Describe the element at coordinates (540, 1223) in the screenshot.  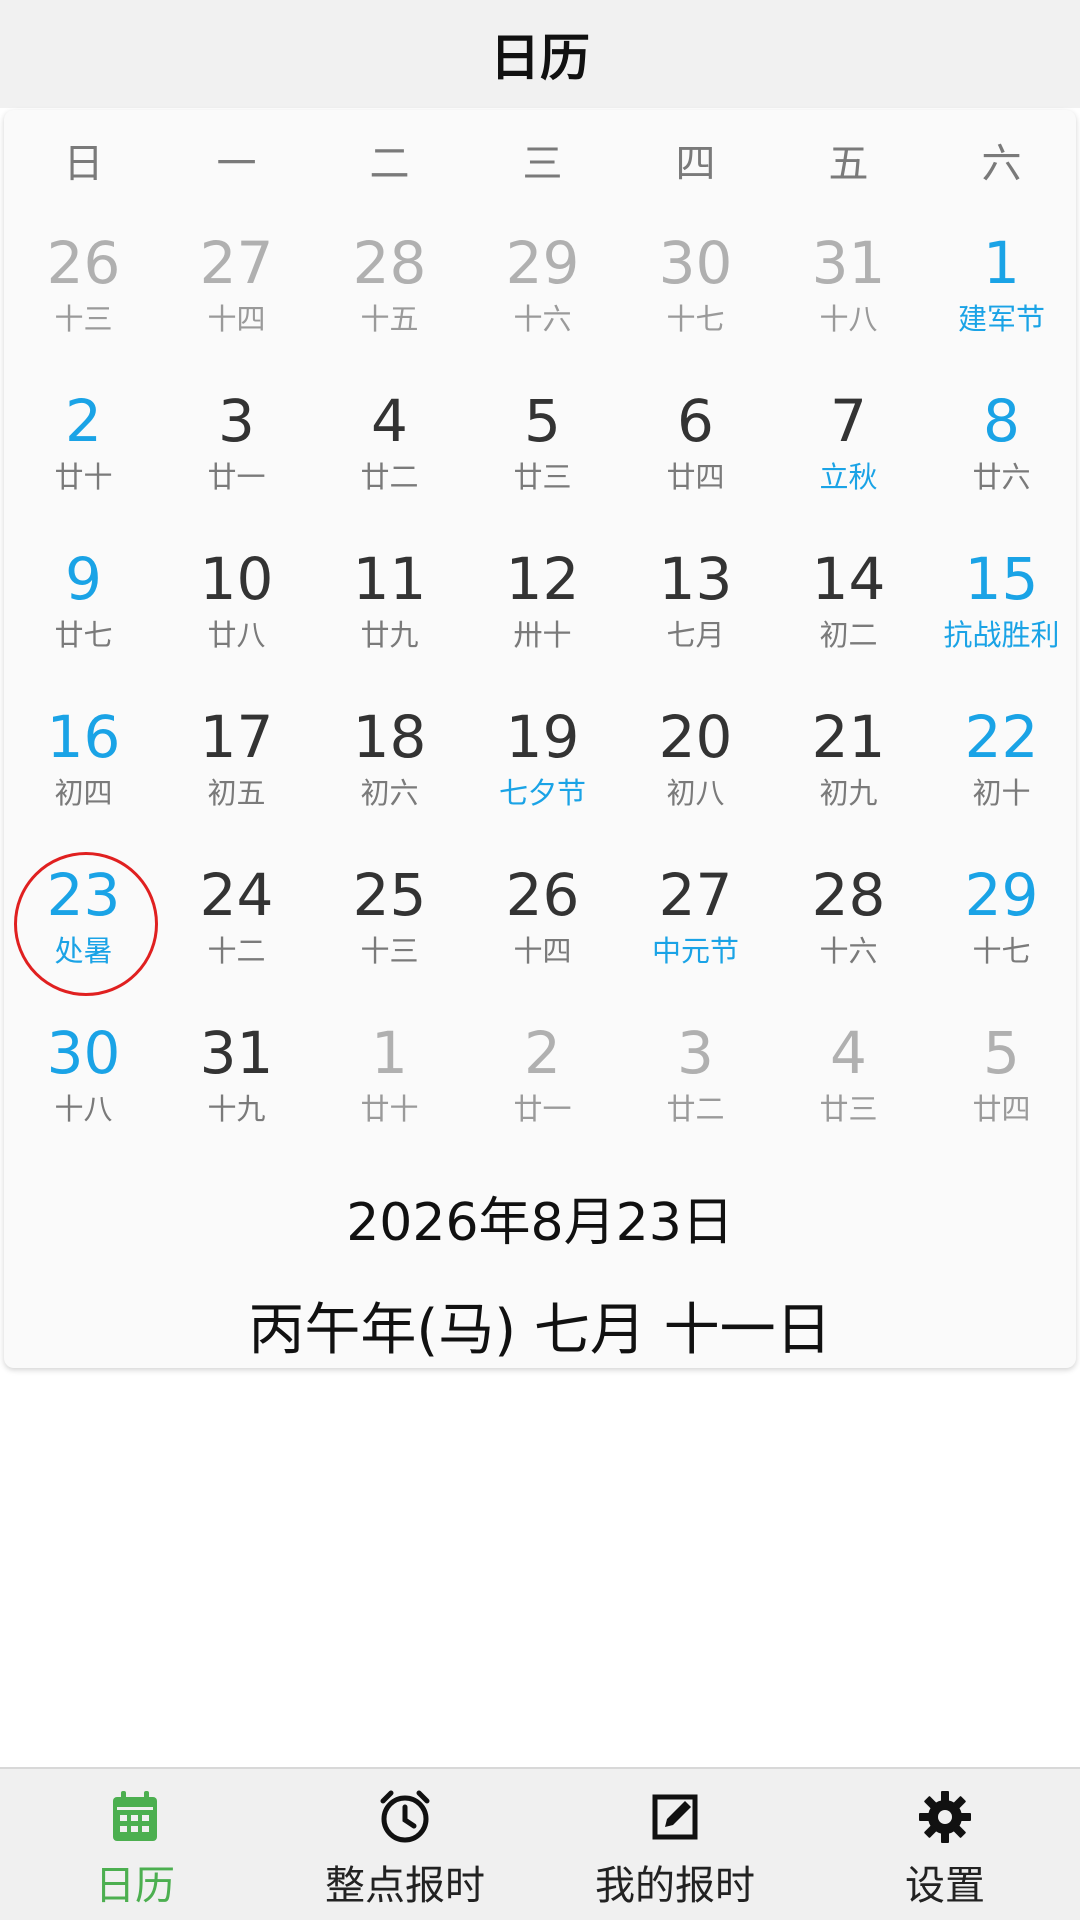
I see `selected-date: 2026年8月23日` at that location.